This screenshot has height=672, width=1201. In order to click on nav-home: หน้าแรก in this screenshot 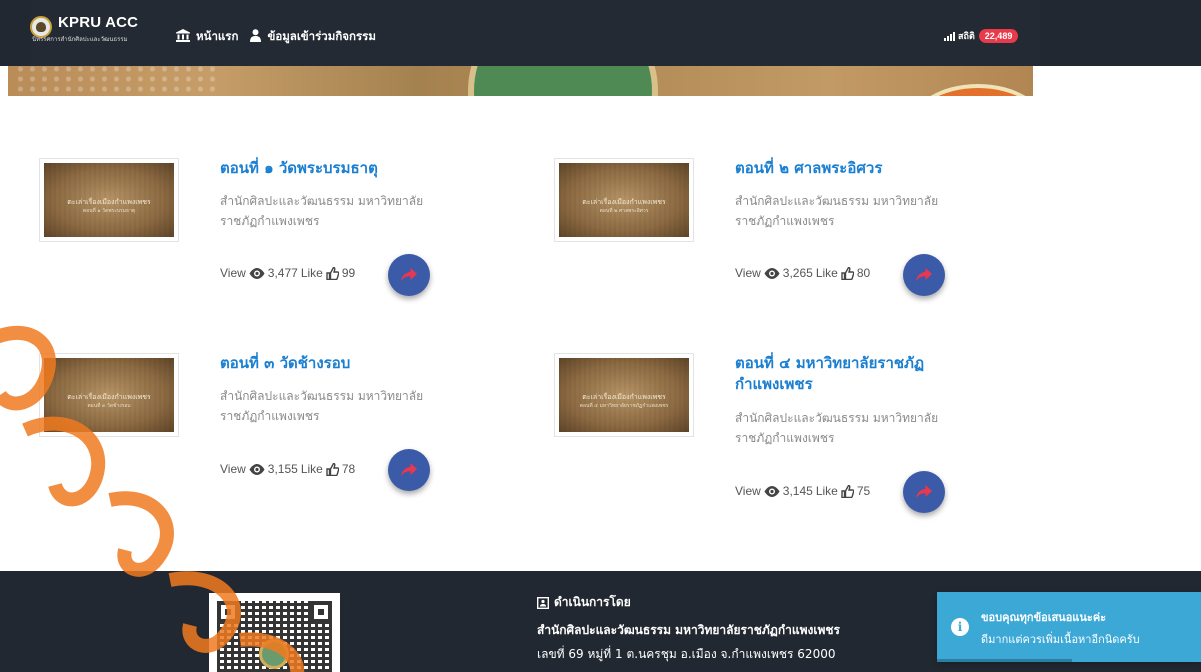, I will do `click(207, 37)`.